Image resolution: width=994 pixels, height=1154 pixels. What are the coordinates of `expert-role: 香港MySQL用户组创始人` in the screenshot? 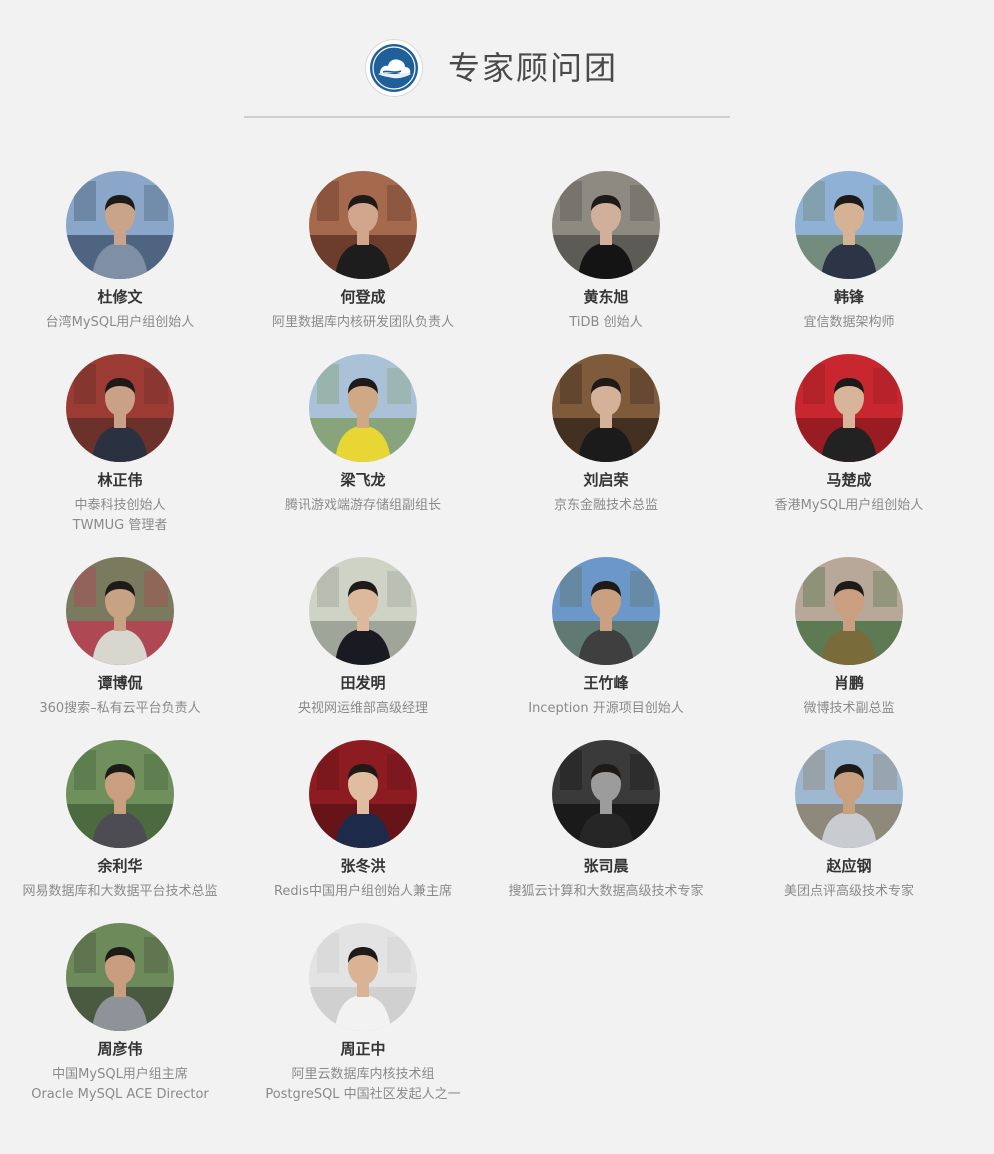 It's located at (849, 506).